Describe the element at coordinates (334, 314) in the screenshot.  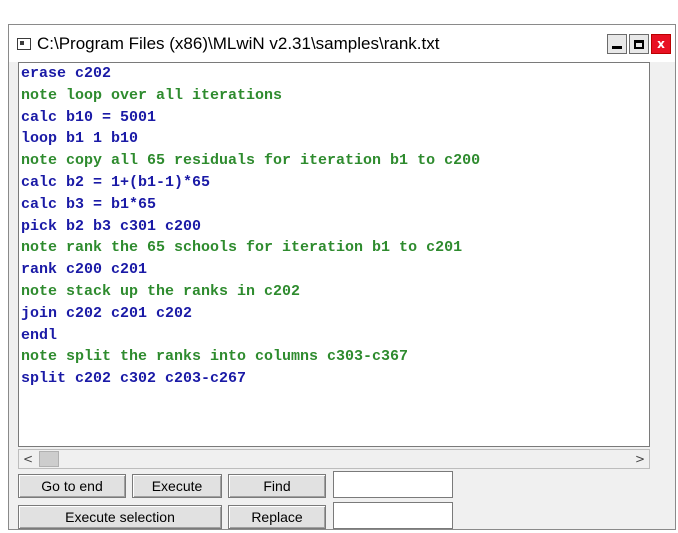
I see `command-line: join c202 c201 c202` at that location.